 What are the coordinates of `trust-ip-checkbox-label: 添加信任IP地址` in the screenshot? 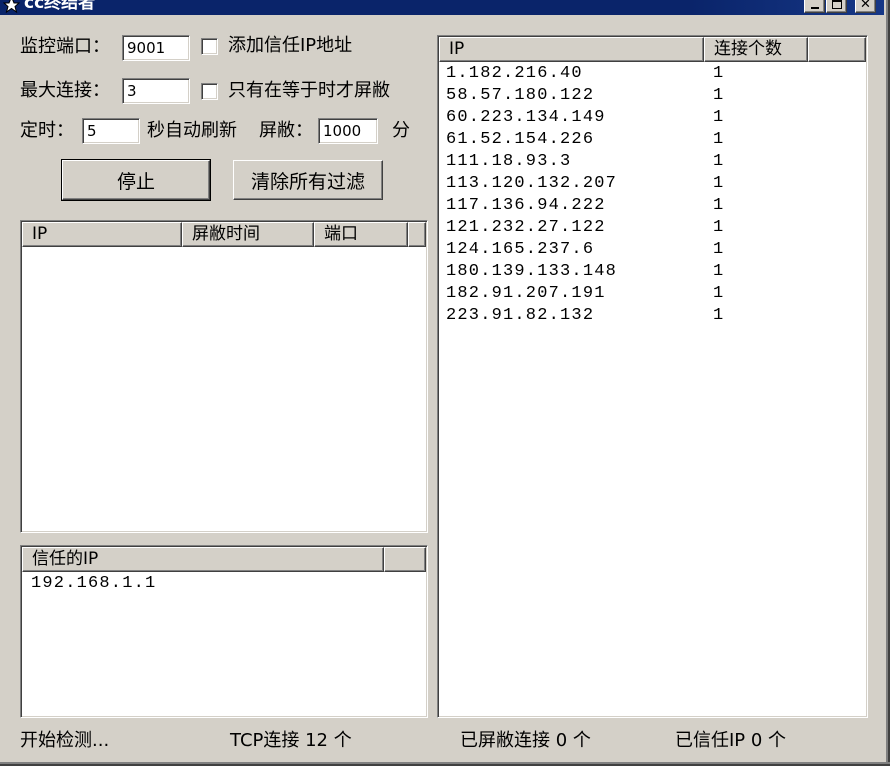 It's located at (290, 46).